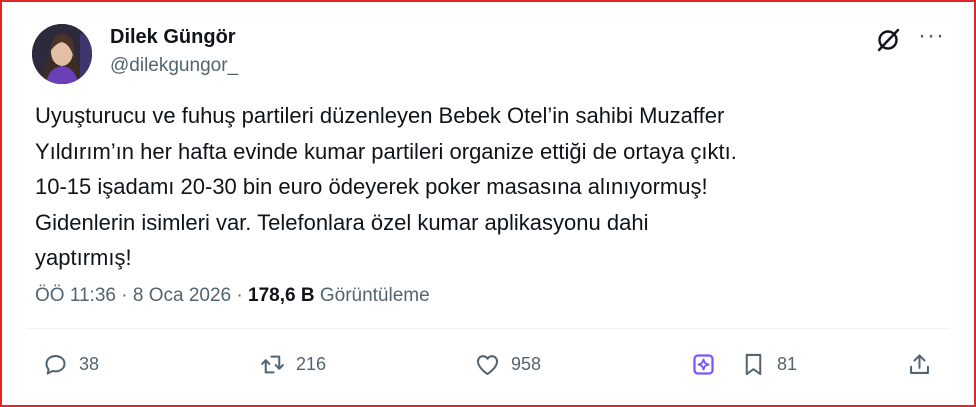 This screenshot has height=407, width=976. I want to click on share-button, so click(919, 364).